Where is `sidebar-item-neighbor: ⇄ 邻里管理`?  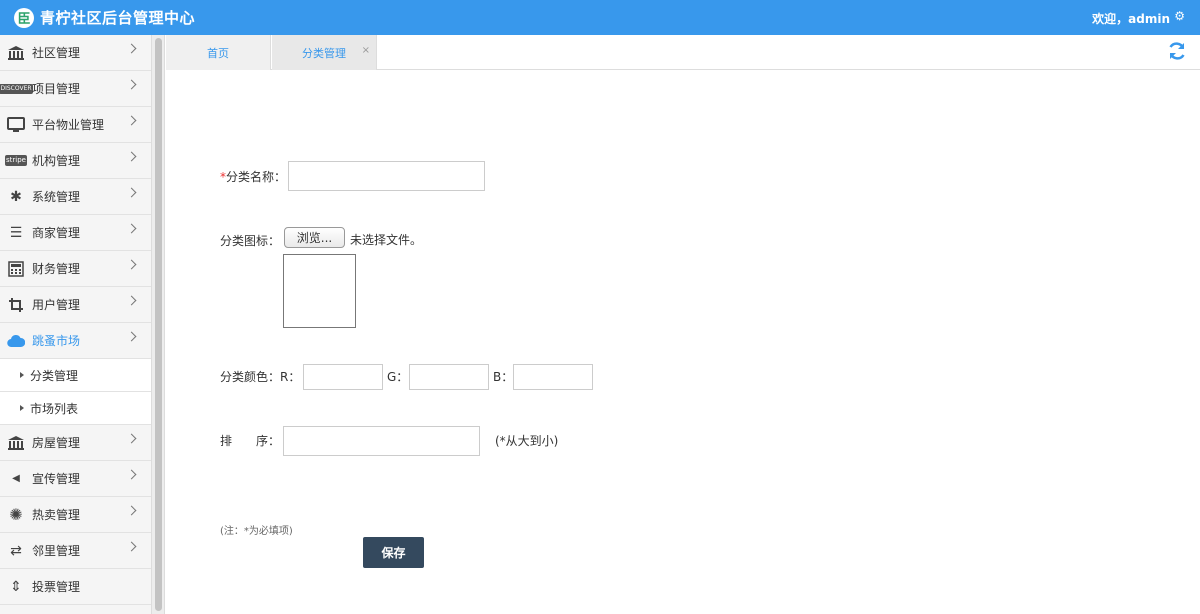 sidebar-item-neighbor: ⇄ 邻里管理 is located at coordinates (75, 551).